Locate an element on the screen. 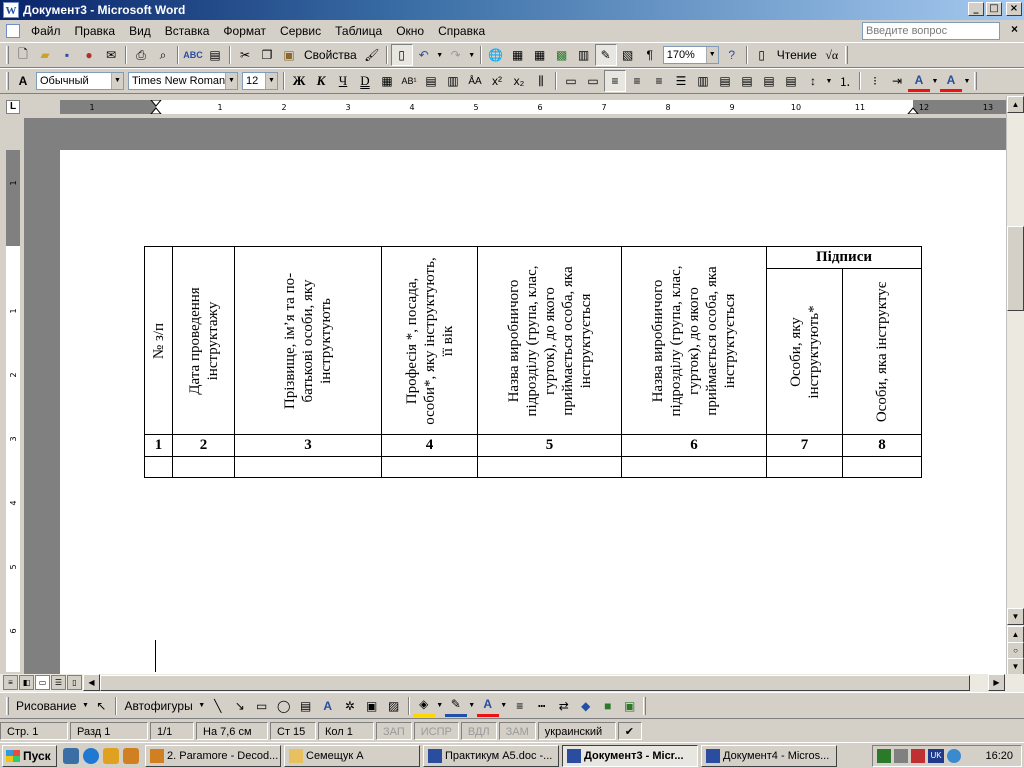 The height and width of the screenshot is (768, 1024). font-color-dropdown-icon: ▼ is located at coordinates (967, 81).